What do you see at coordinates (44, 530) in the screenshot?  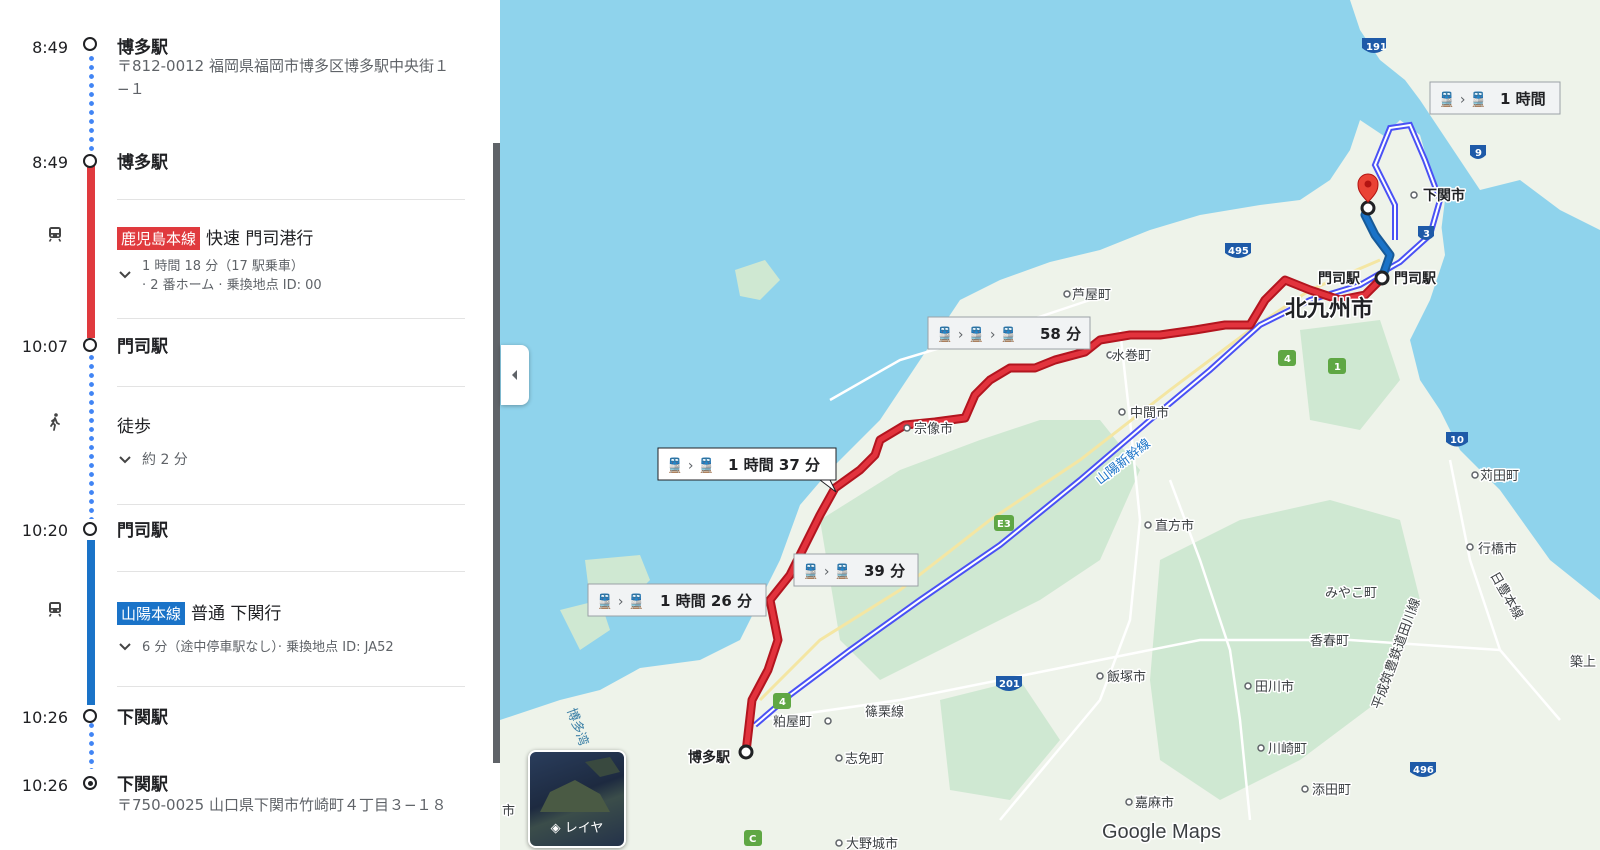 I see `board2-time: 10:20` at bounding box center [44, 530].